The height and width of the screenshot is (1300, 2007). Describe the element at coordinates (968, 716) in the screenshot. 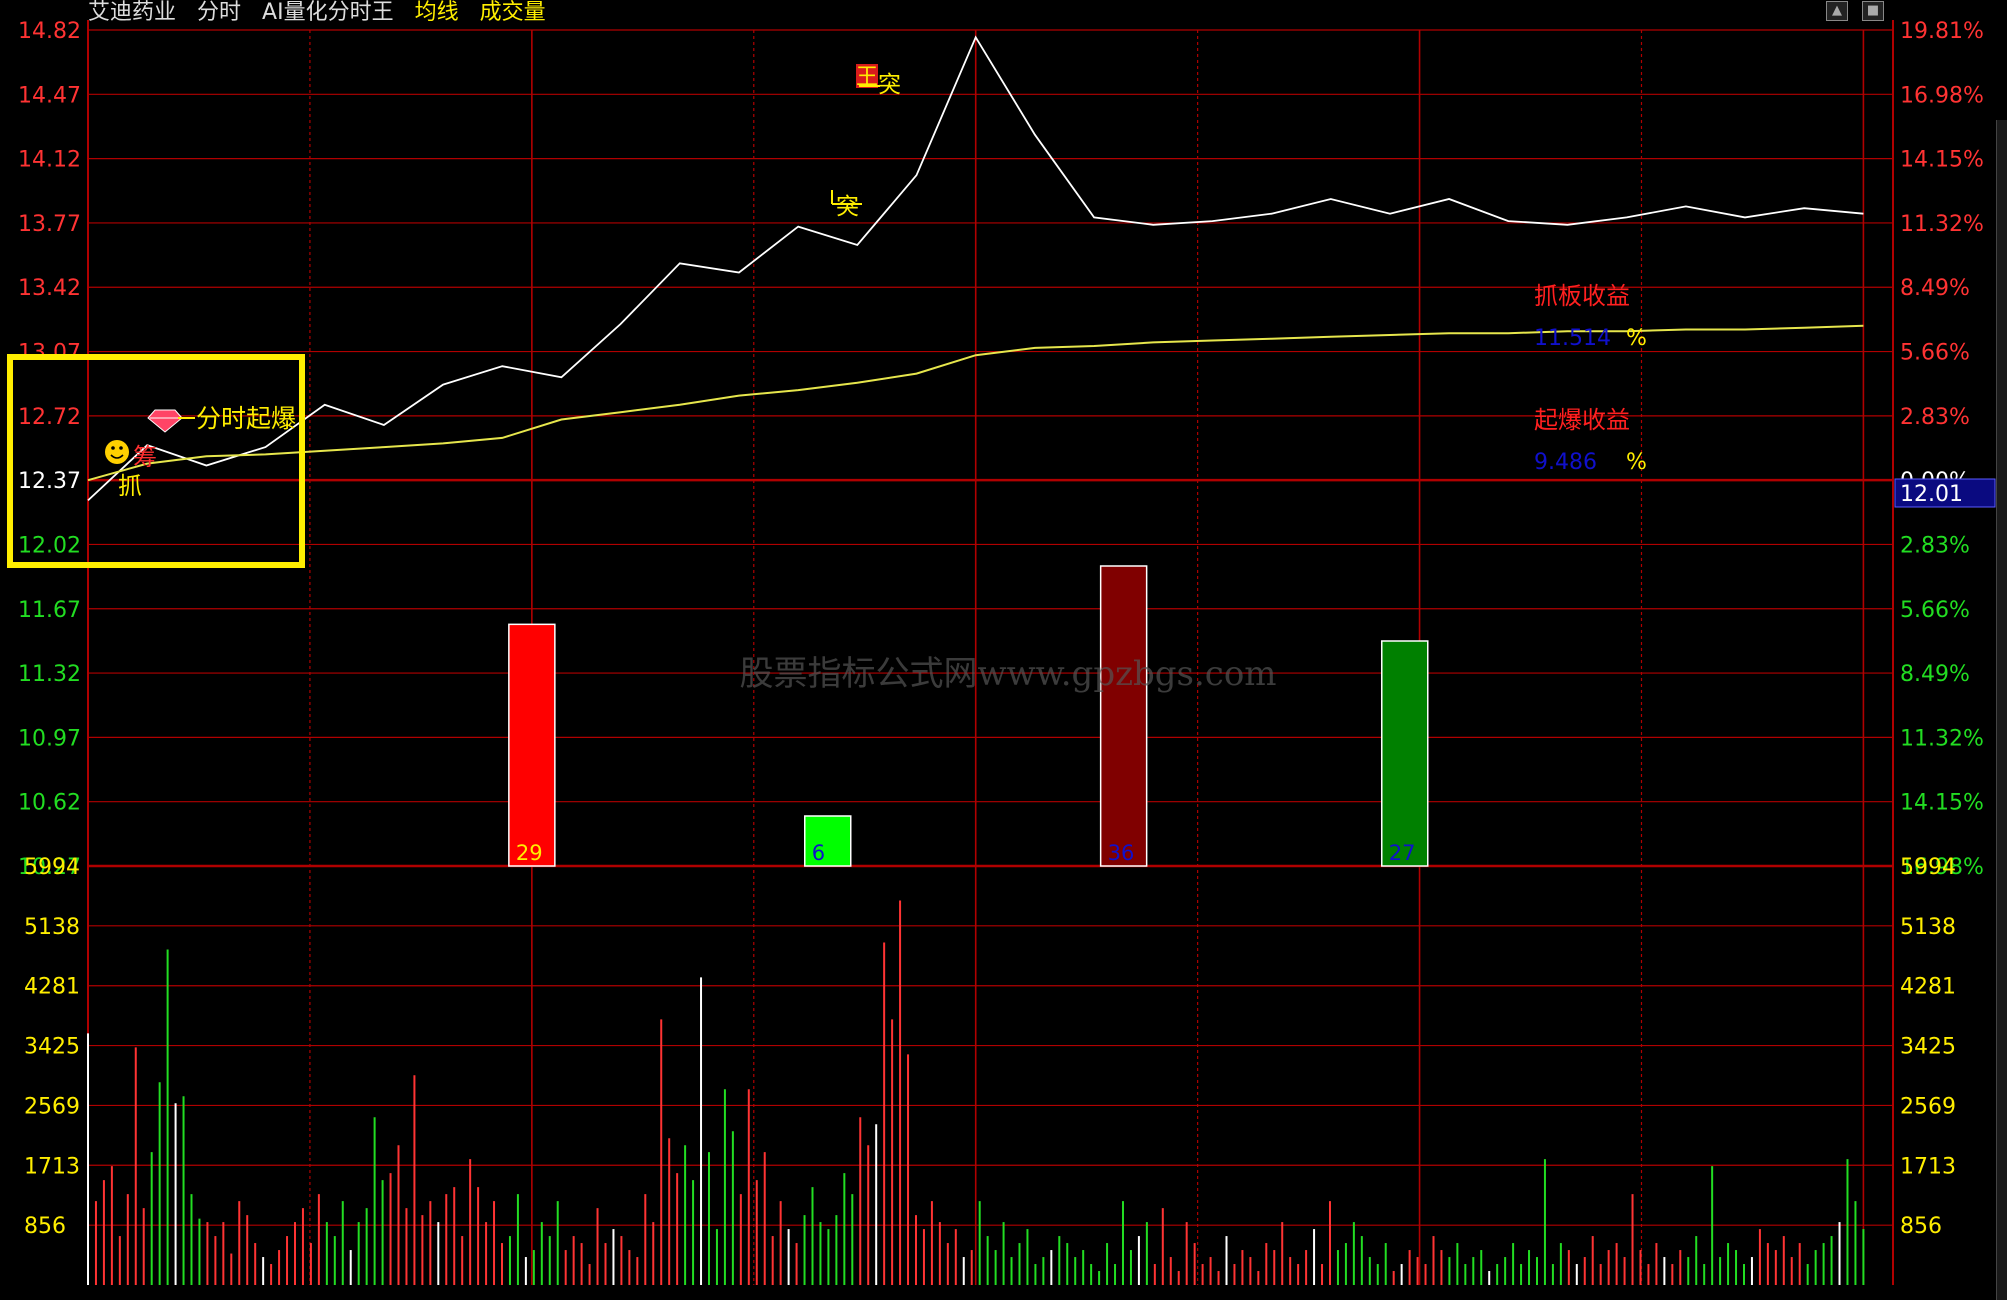

I see `signal-bars: 29 6 36 27` at that location.